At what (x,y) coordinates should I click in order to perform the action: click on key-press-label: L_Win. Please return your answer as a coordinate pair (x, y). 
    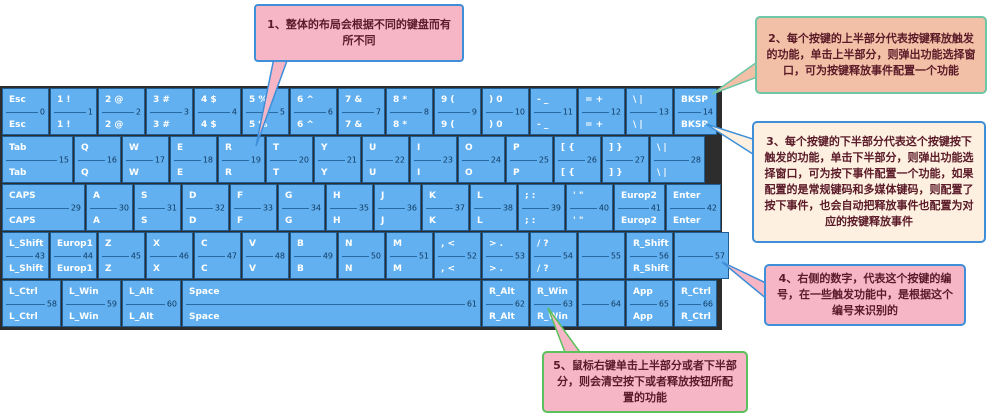
    Looking at the image, I should click on (84, 317).